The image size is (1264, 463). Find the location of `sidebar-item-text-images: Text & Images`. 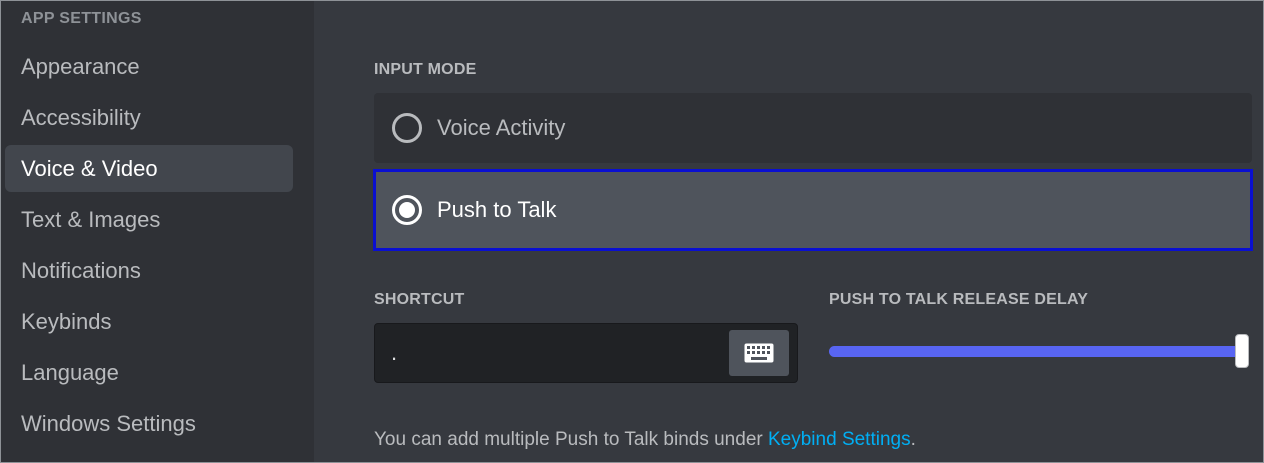

sidebar-item-text-images: Text & Images is located at coordinates (149, 219).